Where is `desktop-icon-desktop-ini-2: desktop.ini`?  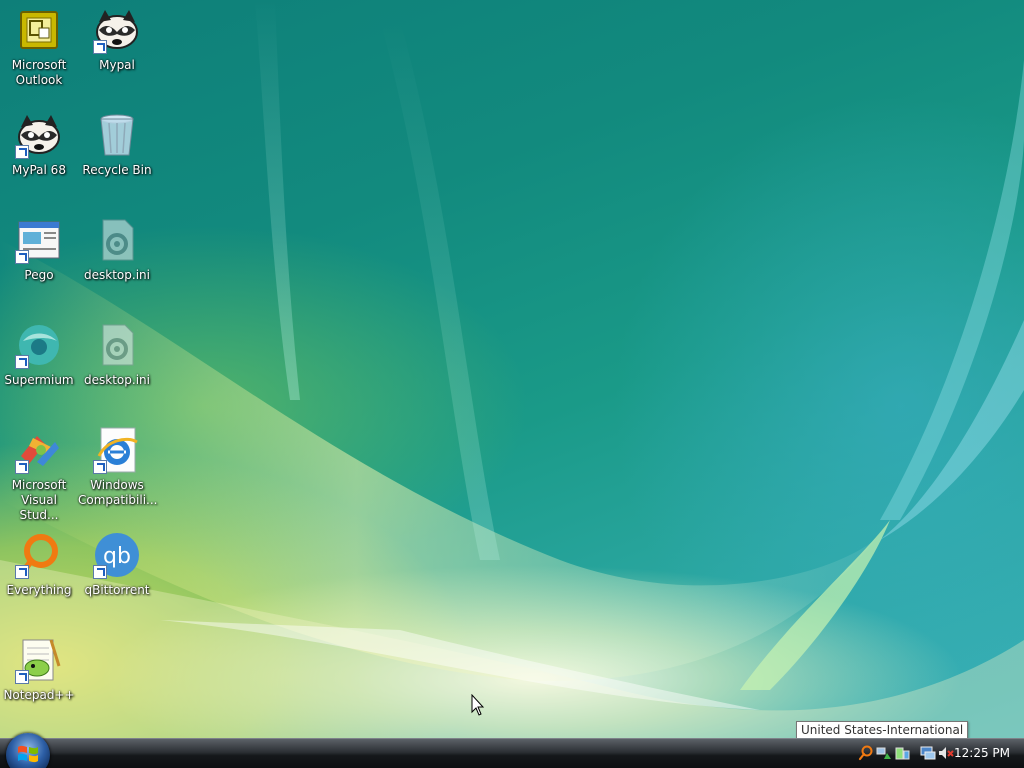
desktop-icon-desktop-ini-2: desktop.ini is located at coordinates (117, 367).